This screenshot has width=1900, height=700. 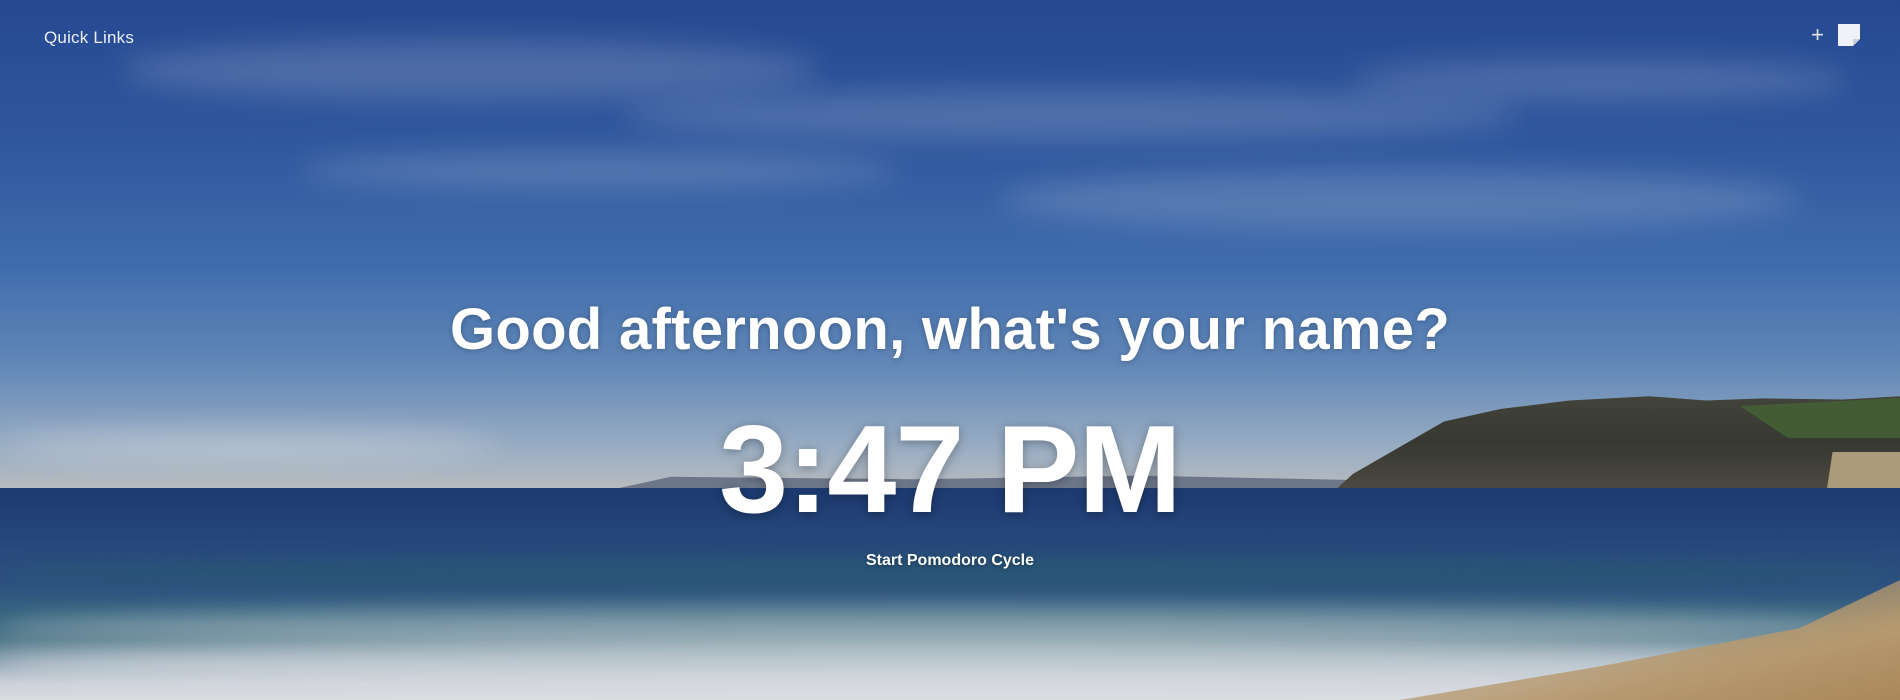 I want to click on sticky-note-icon, so click(x=1849, y=35).